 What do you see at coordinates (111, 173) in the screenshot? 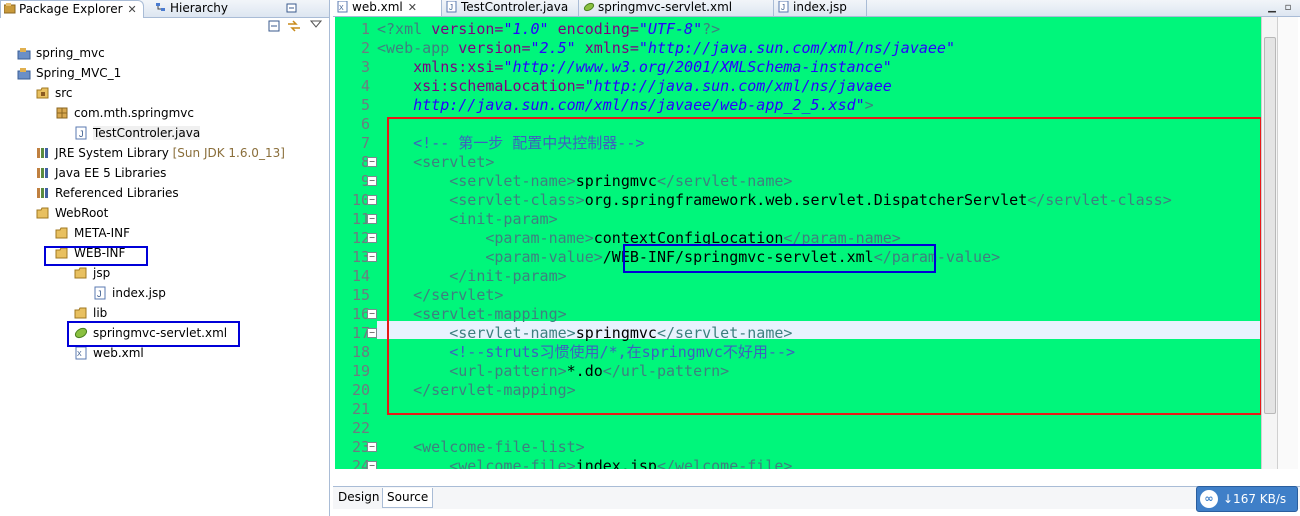
I see `tree-item-label: Java EE 5 Libraries` at bounding box center [111, 173].